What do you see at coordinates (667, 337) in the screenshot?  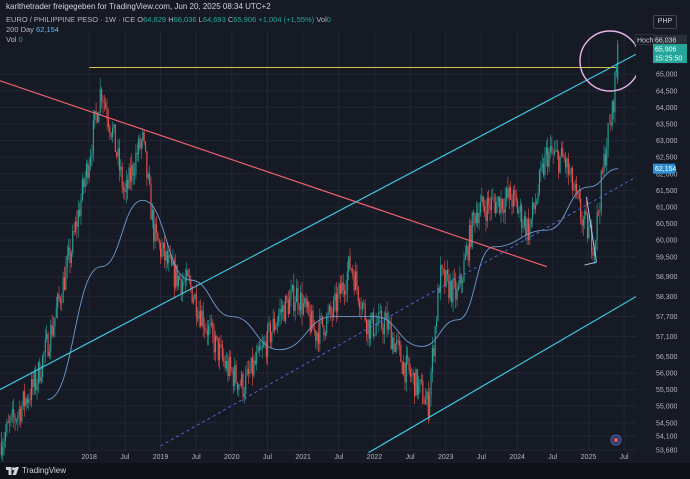 I see `price-axis-label: 57,100` at bounding box center [667, 337].